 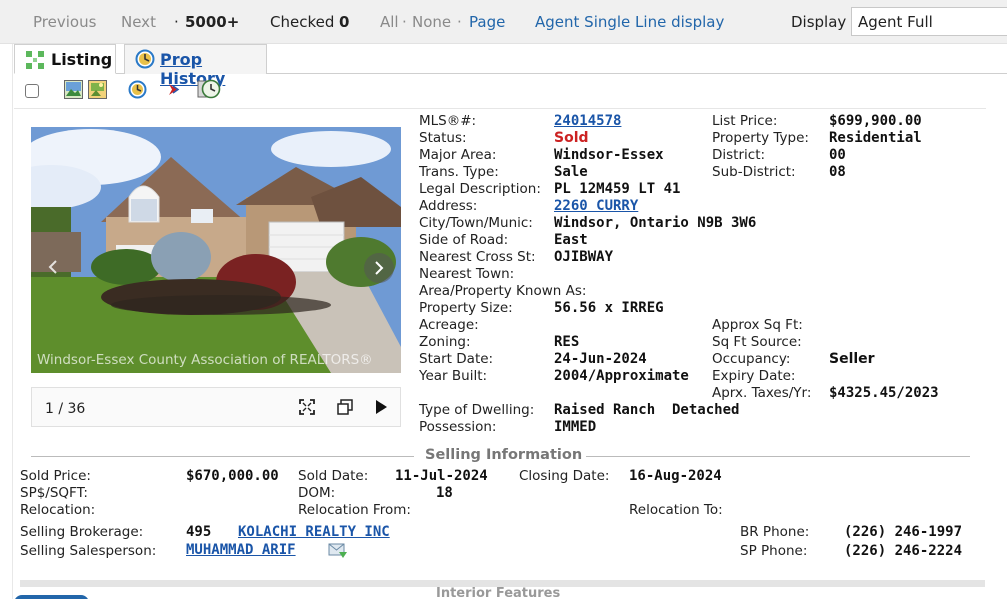 What do you see at coordinates (381, 407) in the screenshot?
I see `play-slideshow-icon` at bounding box center [381, 407].